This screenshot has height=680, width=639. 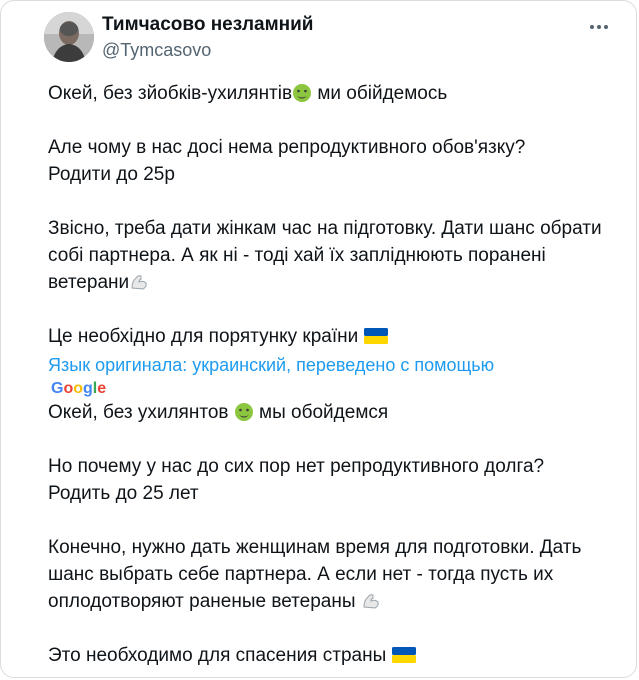 I want to click on avatar, so click(x=69, y=37).